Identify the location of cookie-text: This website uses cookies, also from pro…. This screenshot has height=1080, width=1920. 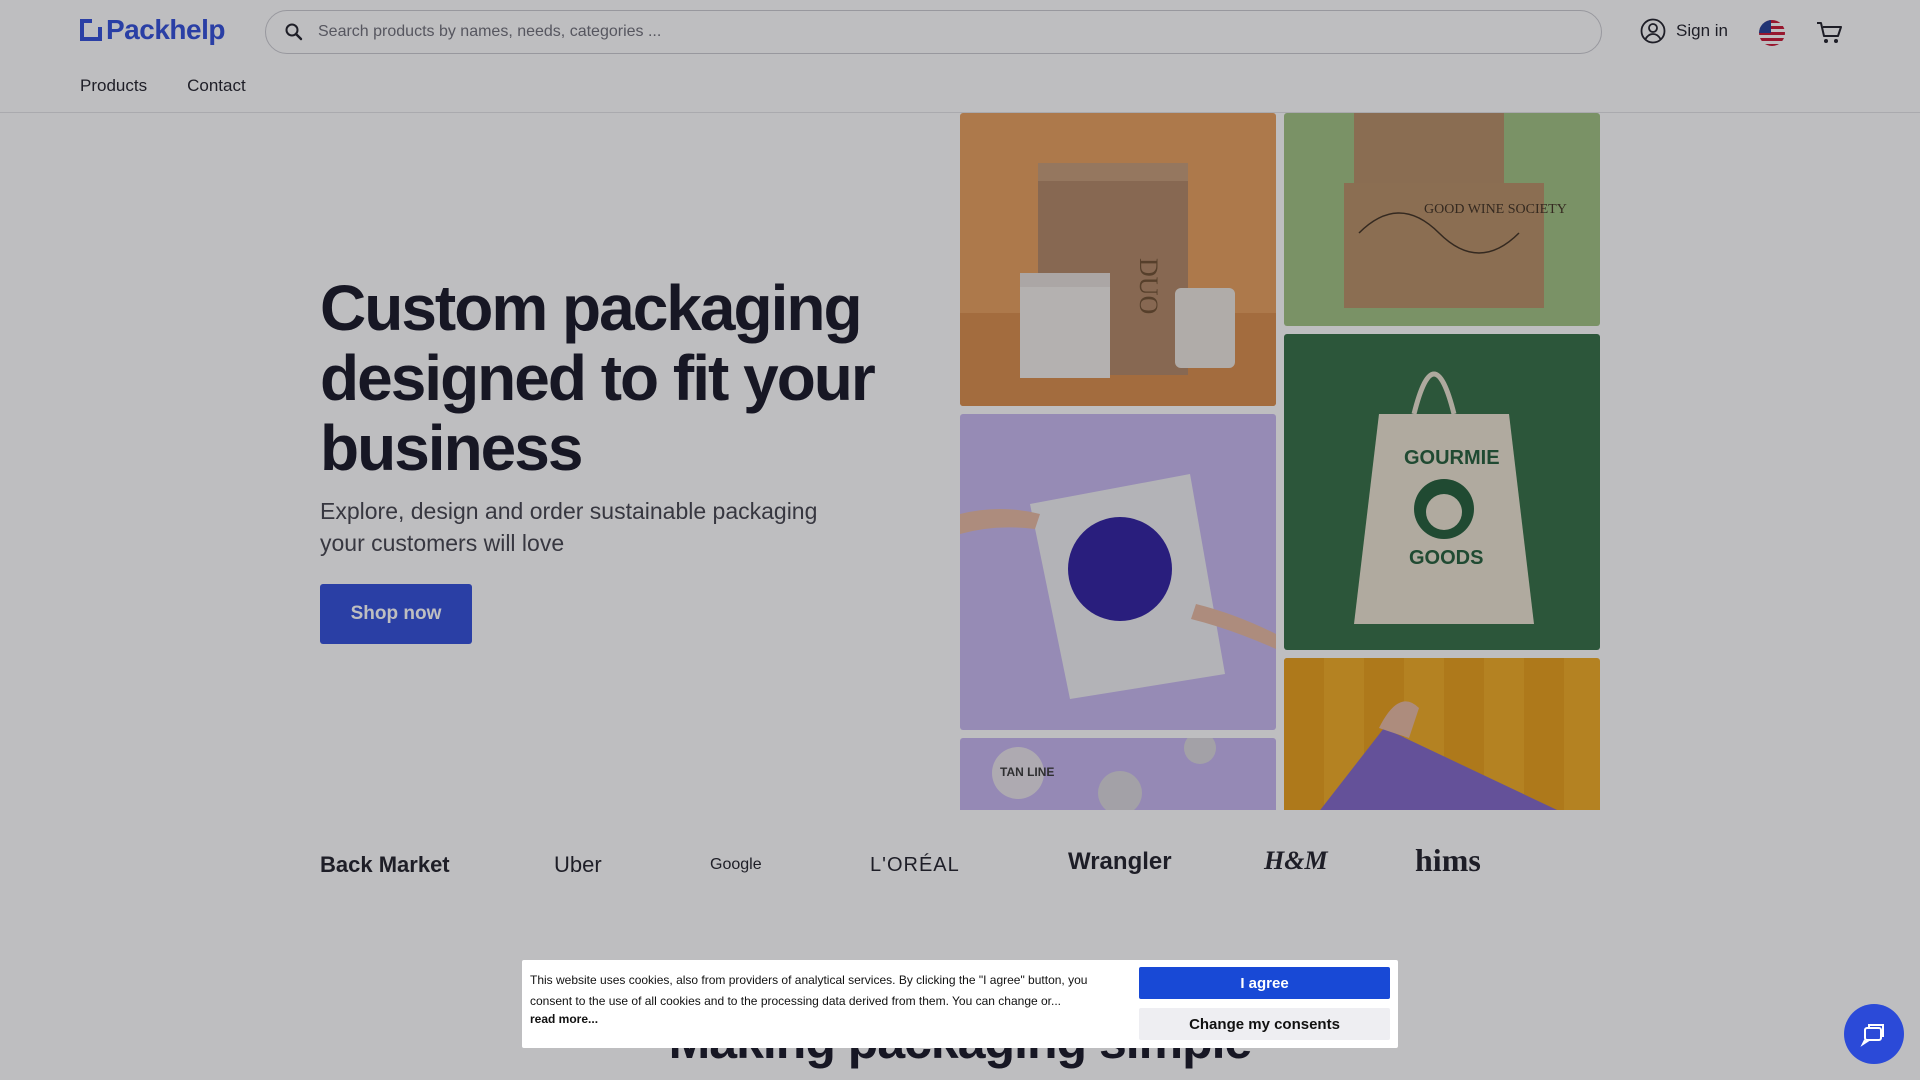
(809, 990).